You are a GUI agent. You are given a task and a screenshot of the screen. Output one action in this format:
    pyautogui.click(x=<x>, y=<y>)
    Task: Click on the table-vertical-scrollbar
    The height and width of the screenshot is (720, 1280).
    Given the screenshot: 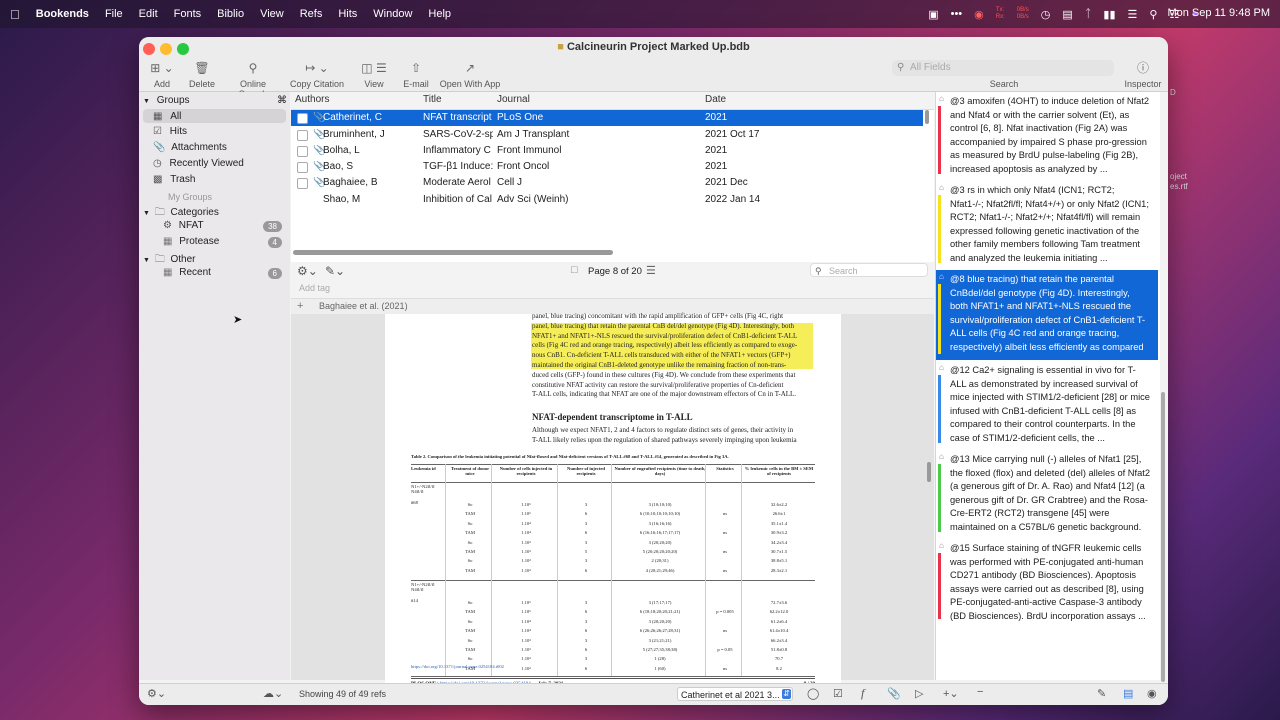 What is the action you would take?
    pyautogui.click(x=927, y=117)
    